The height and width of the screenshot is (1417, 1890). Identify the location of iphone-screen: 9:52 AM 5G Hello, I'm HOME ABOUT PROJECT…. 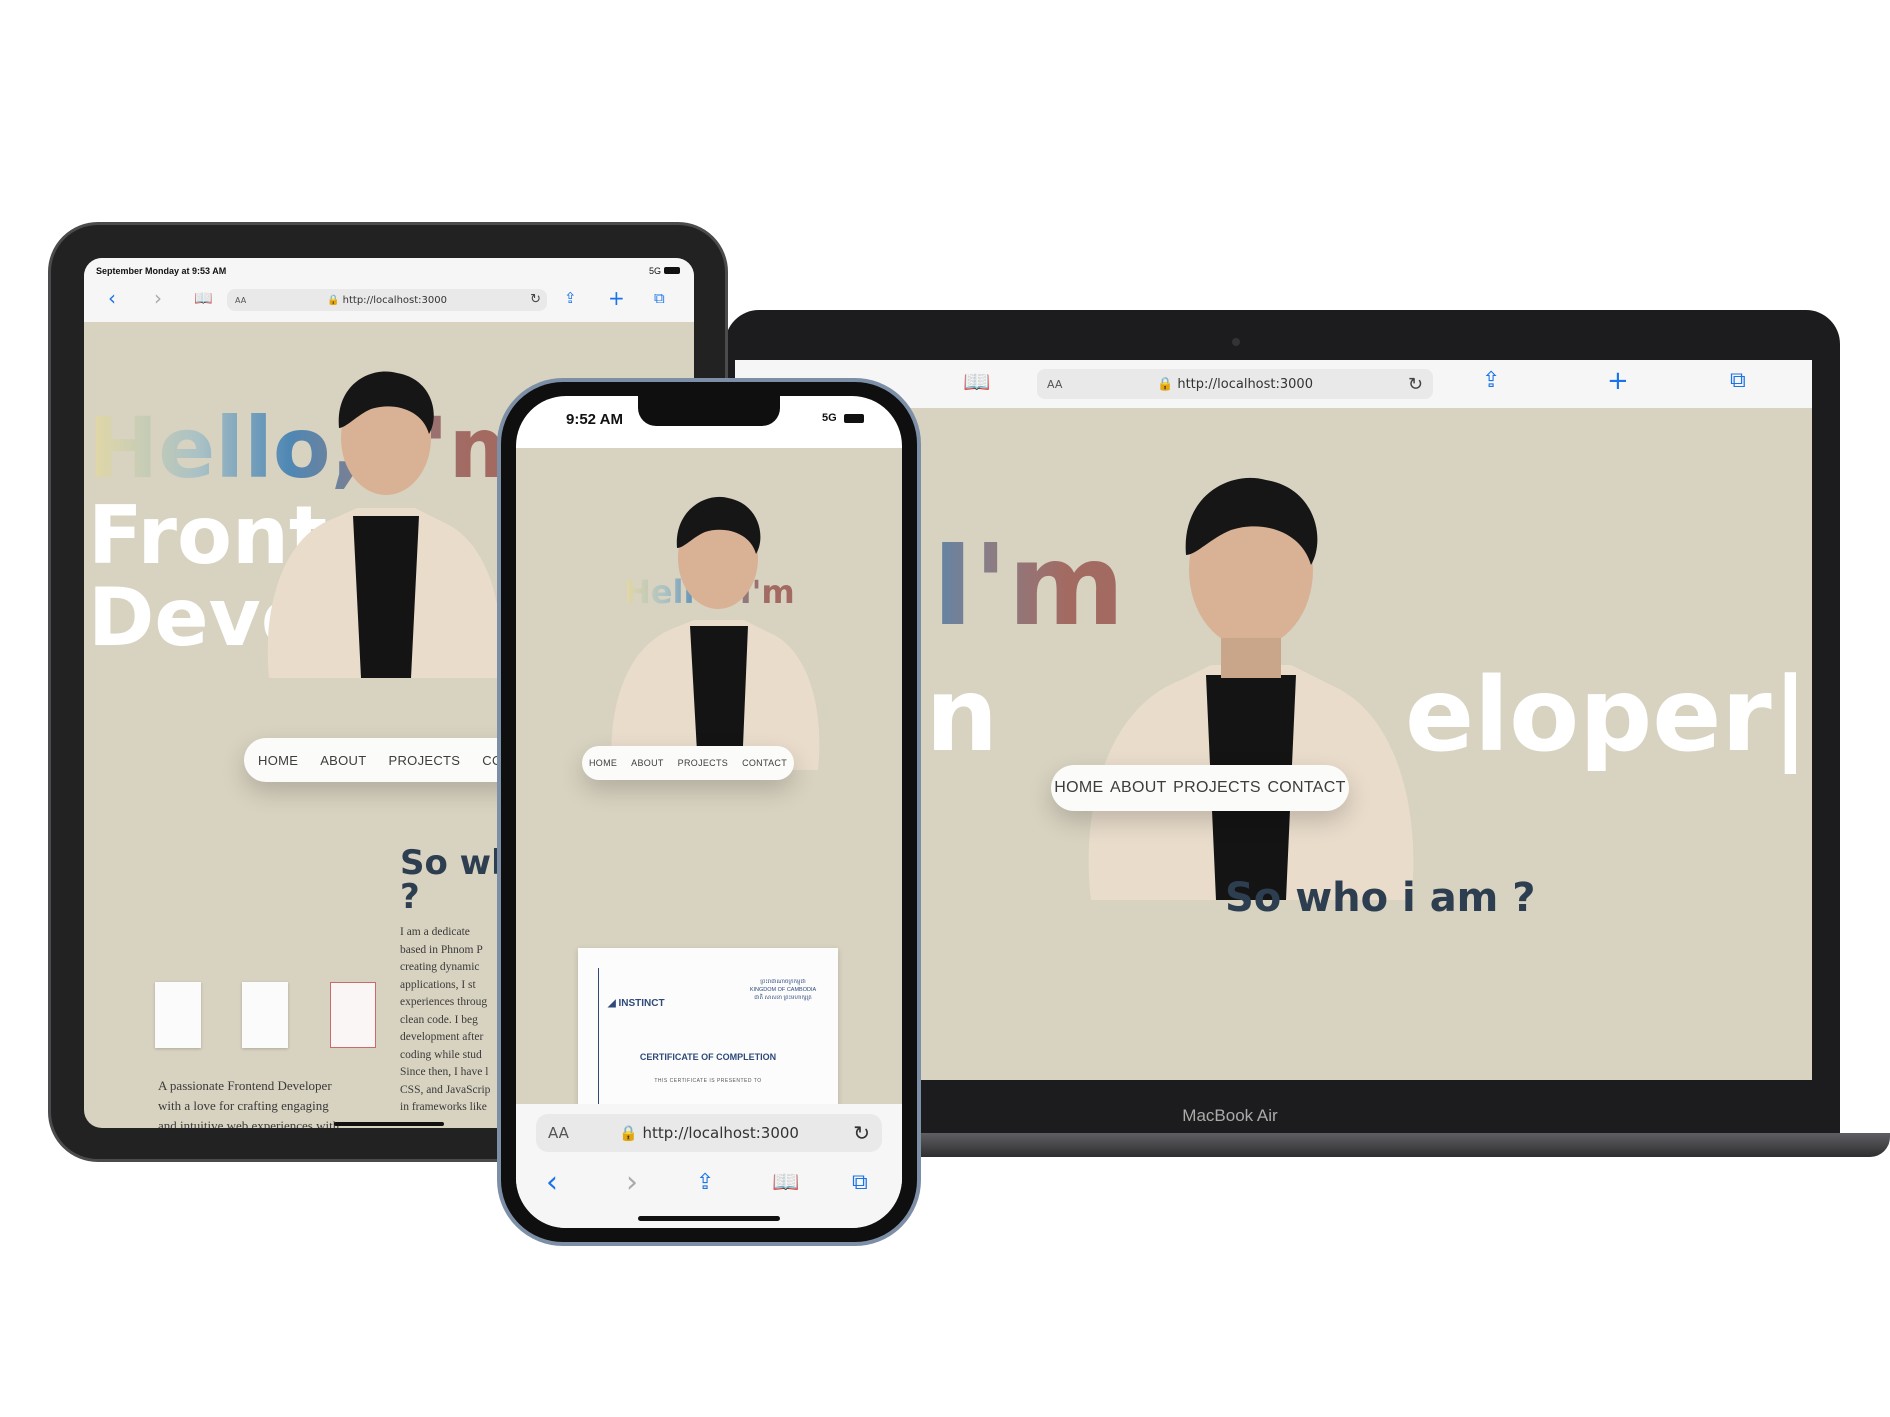
(709, 812).